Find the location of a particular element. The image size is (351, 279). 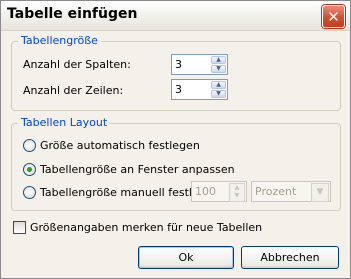

spinner-arrows-icon: ▲ ▼ is located at coordinates (237, 192).